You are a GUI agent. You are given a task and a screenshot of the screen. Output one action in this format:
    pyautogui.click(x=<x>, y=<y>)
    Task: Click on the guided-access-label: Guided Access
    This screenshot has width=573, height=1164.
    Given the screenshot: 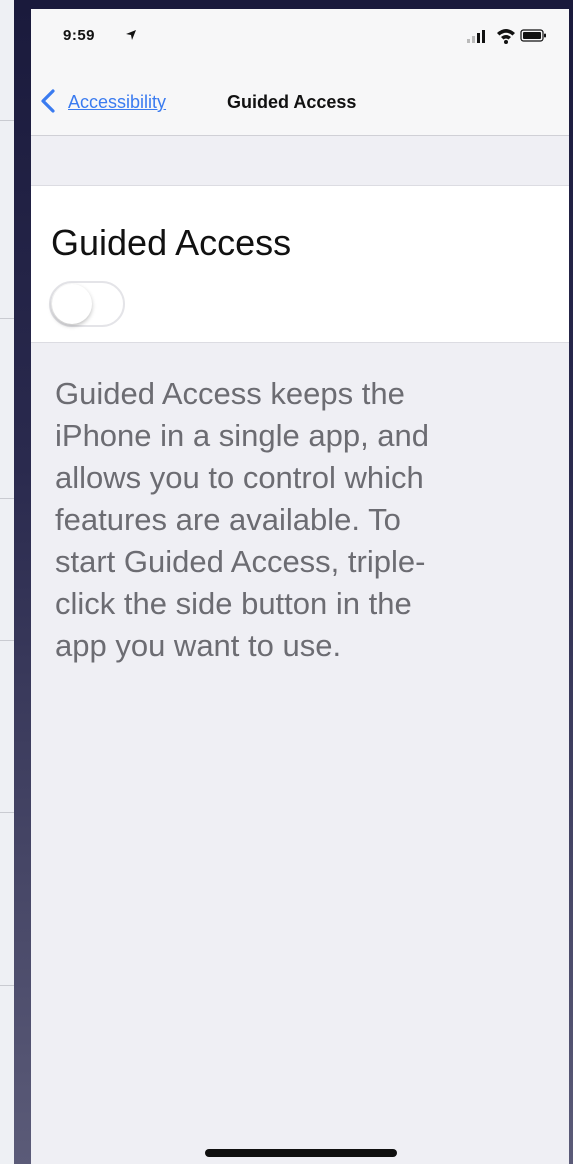 What is the action you would take?
    pyautogui.click(x=171, y=242)
    